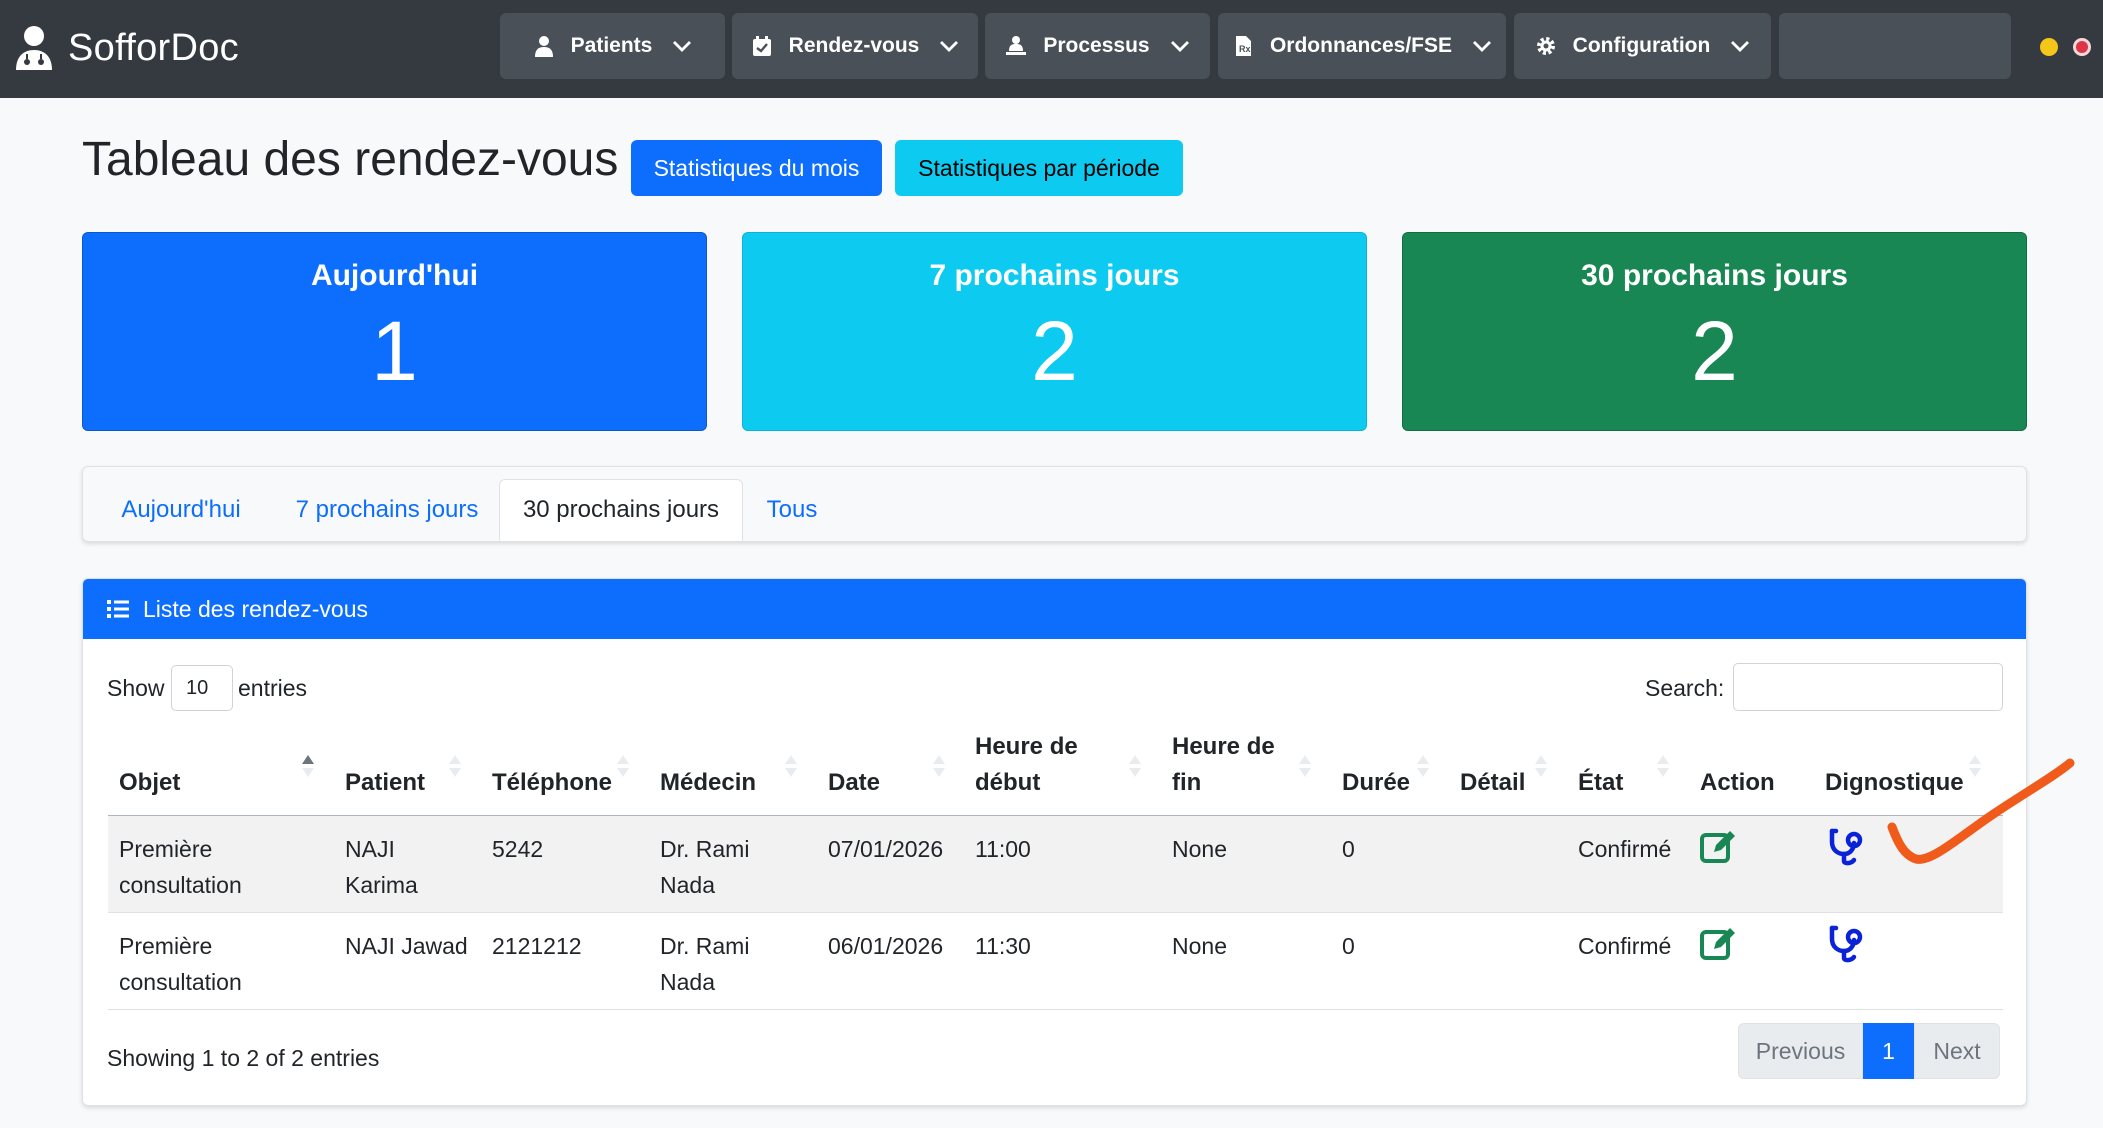  Describe the element at coordinates (1026, 765) in the screenshot. I see `col-heure-debut: Heure de début` at that location.